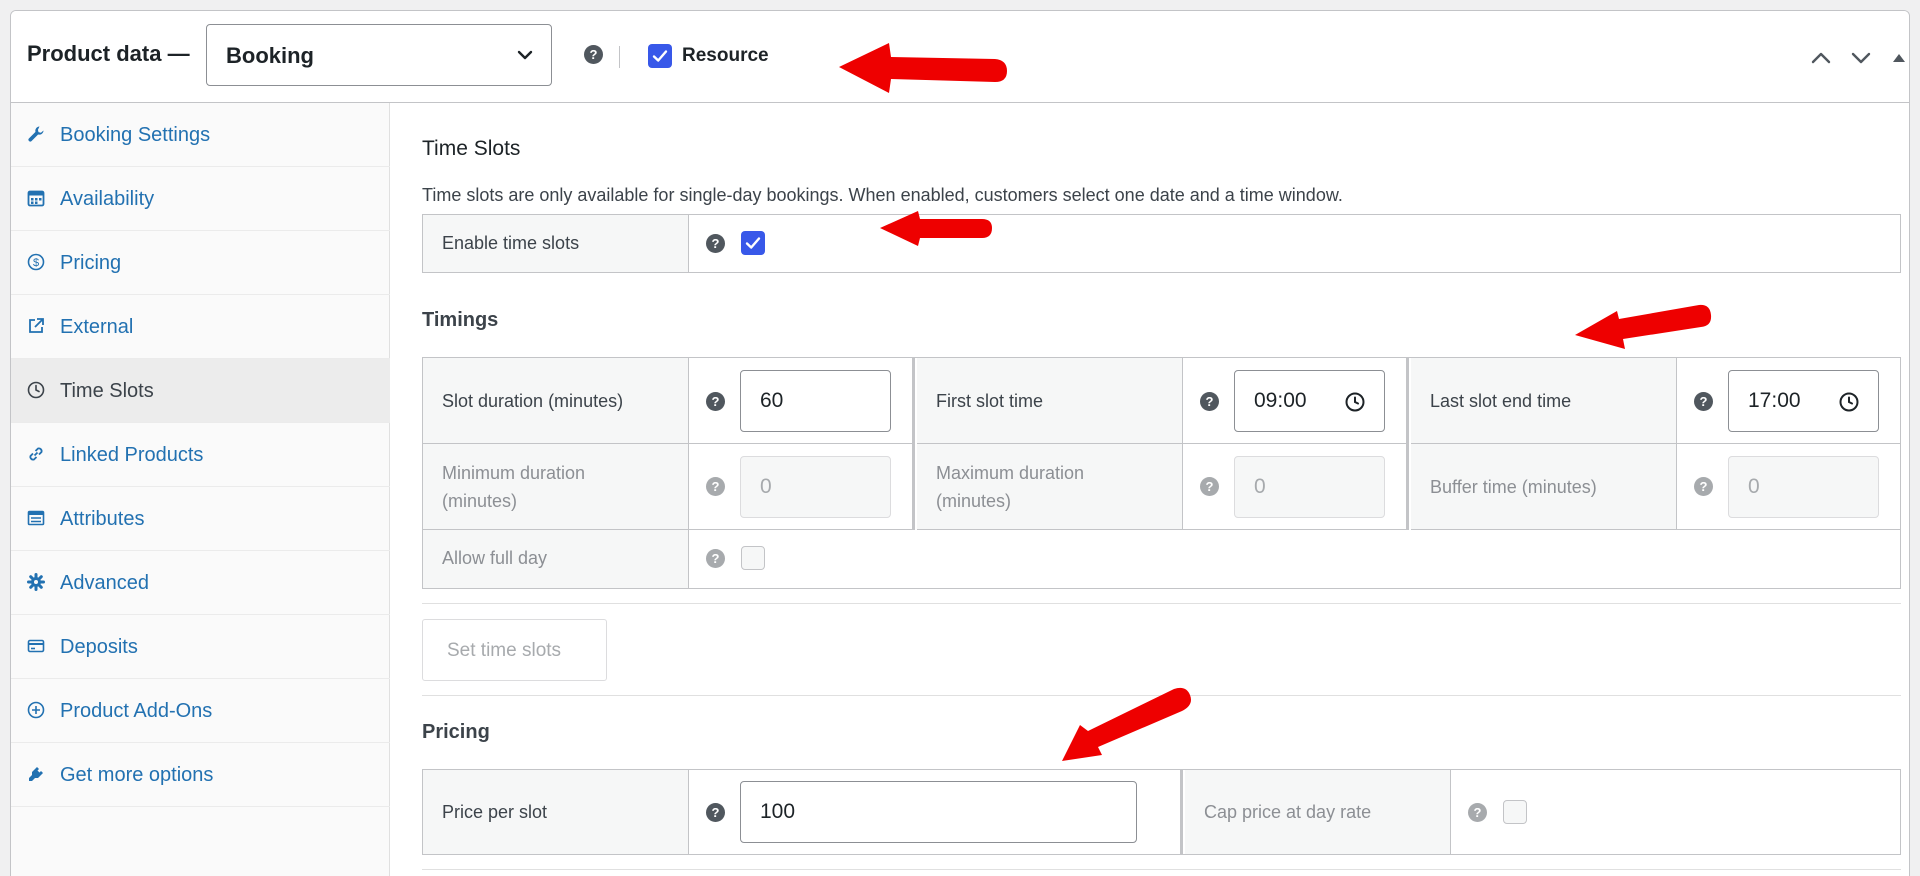  Describe the element at coordinates (36, 325) in the screenshot. I see `external-link-icon` at that location.